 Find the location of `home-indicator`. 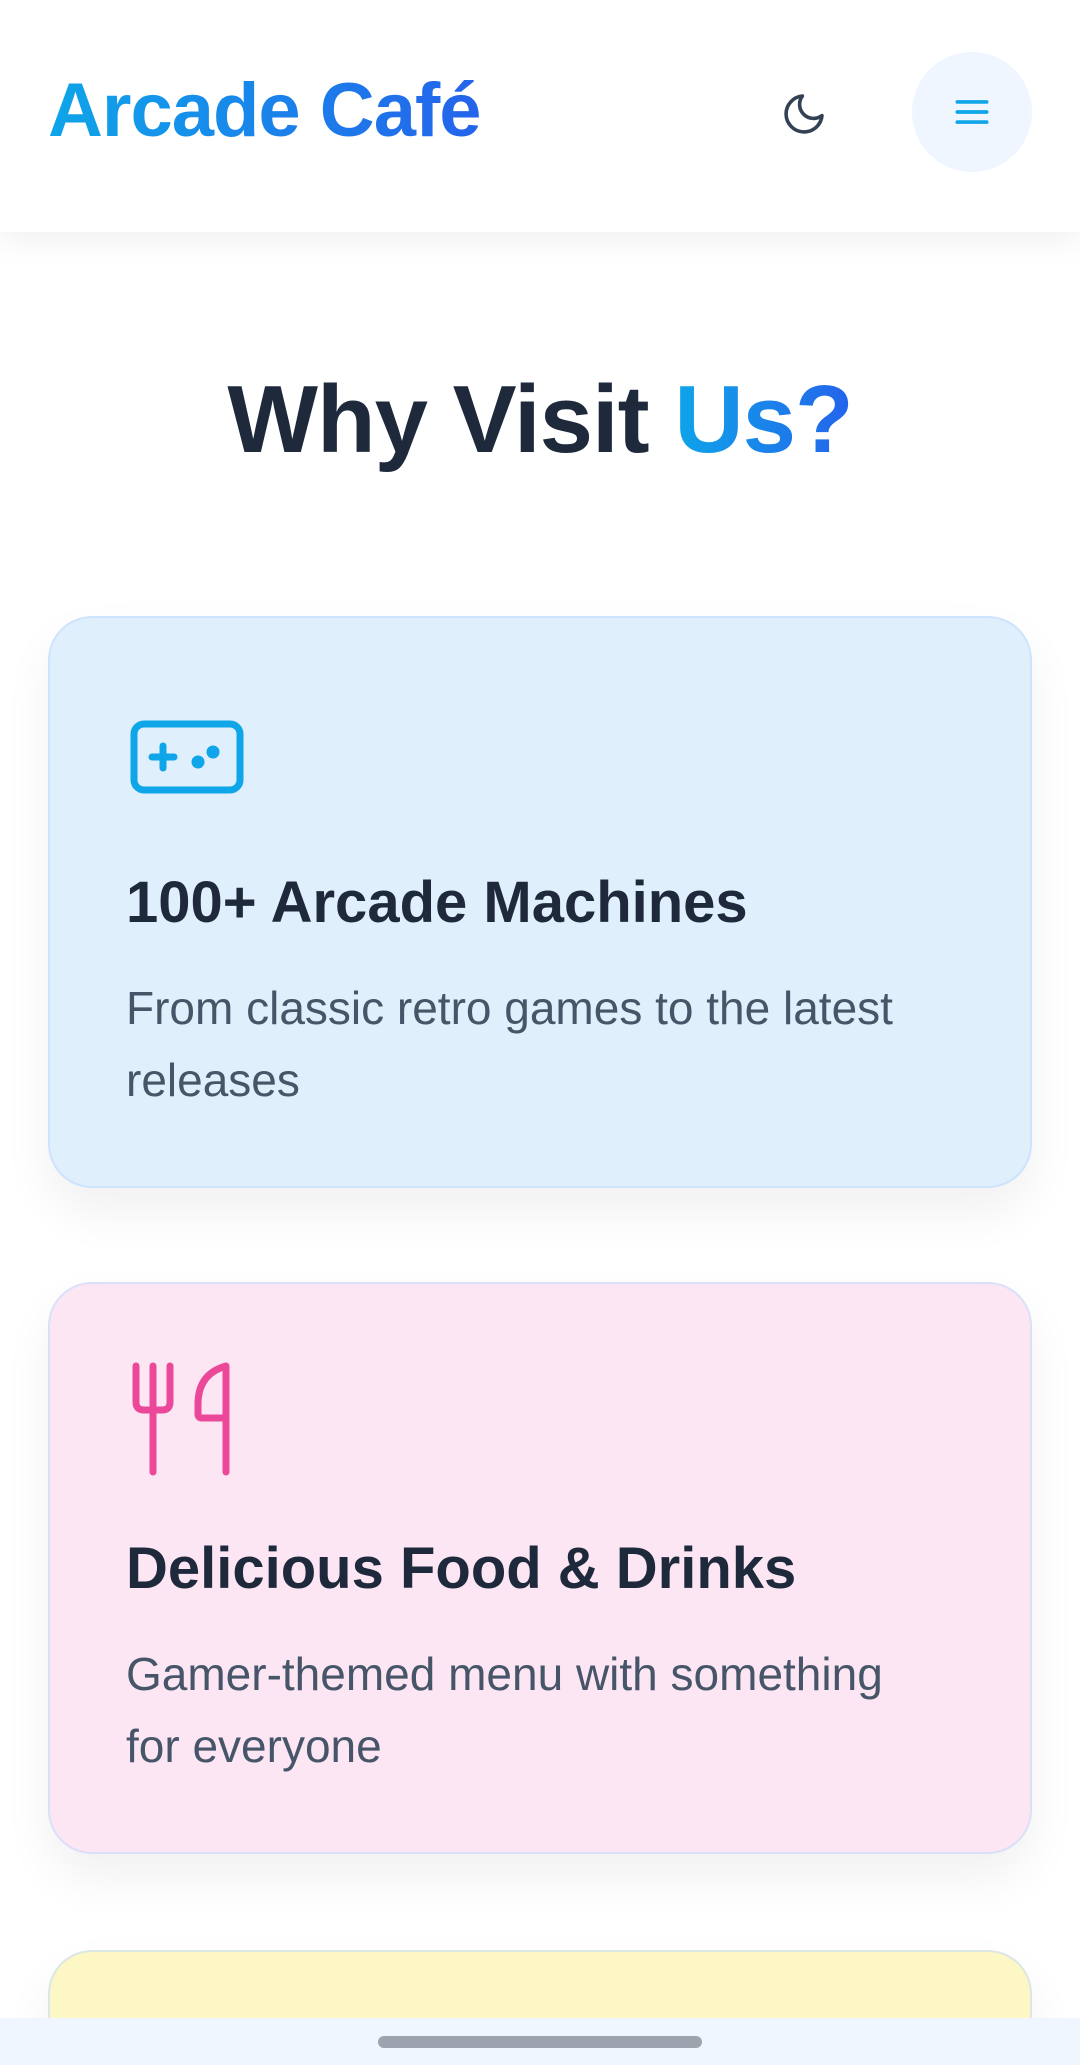

home-indicator is located at coordinates (540, 2042).